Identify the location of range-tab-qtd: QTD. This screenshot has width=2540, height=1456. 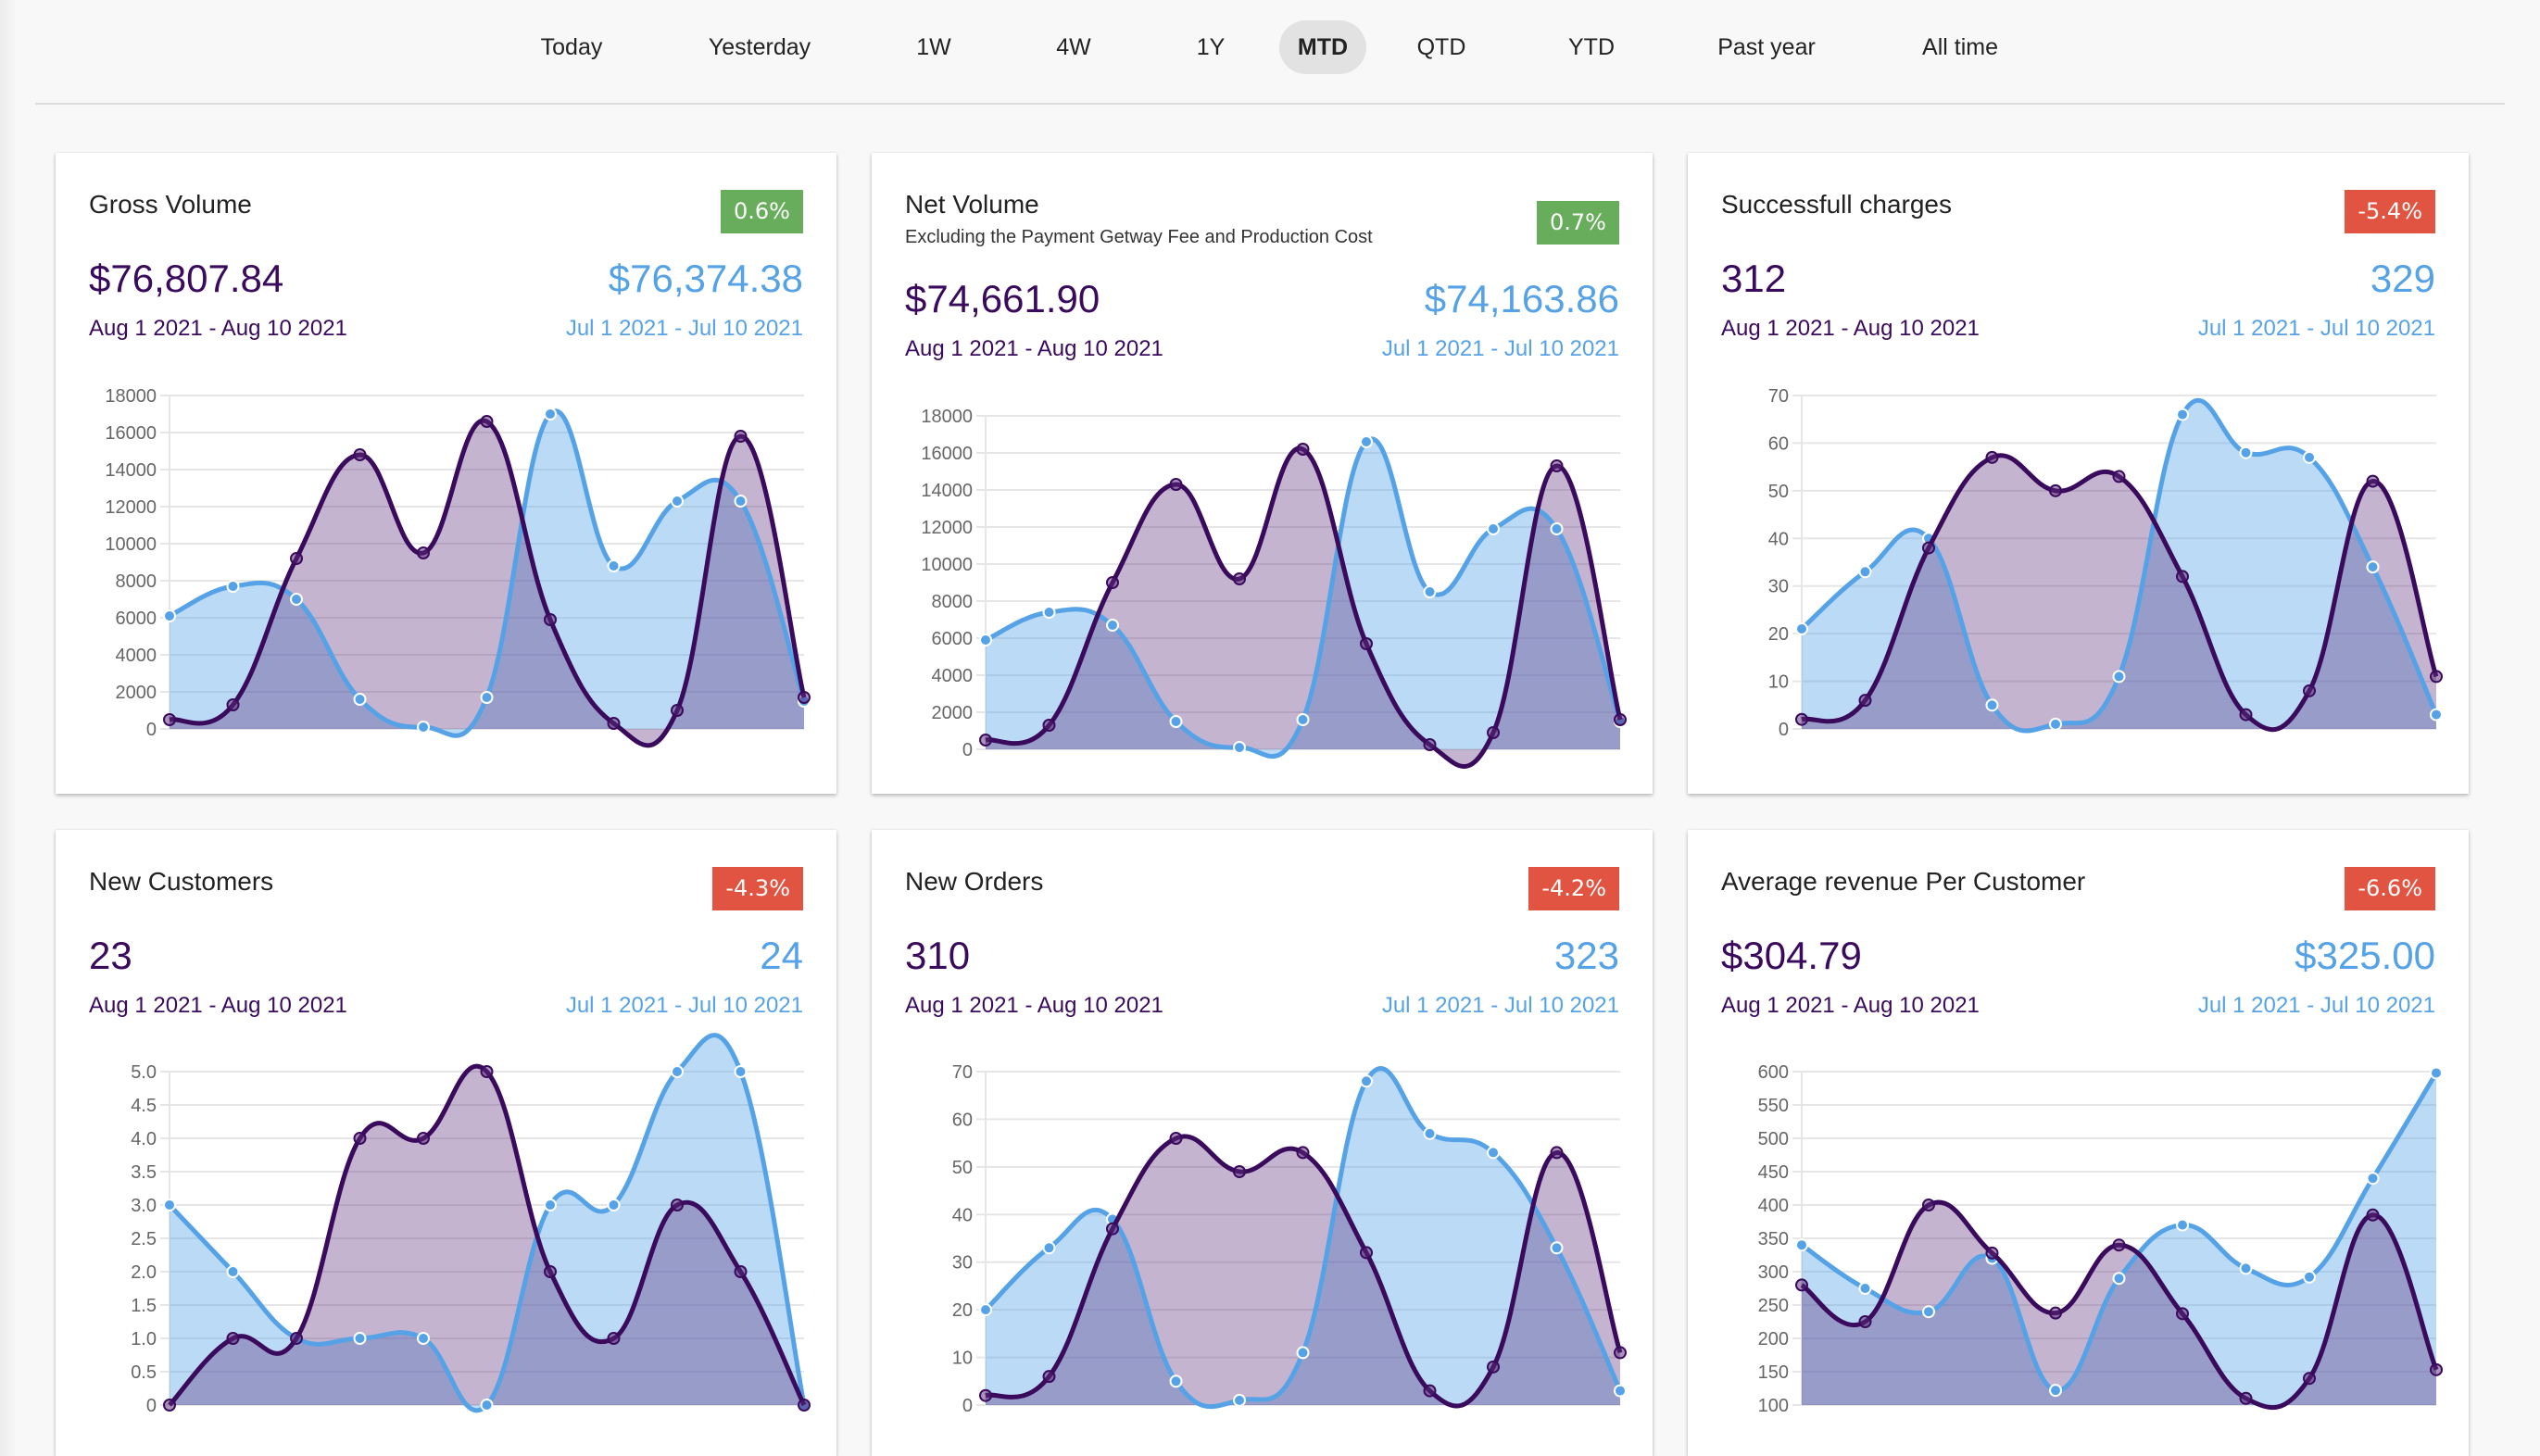
(1442, 47).